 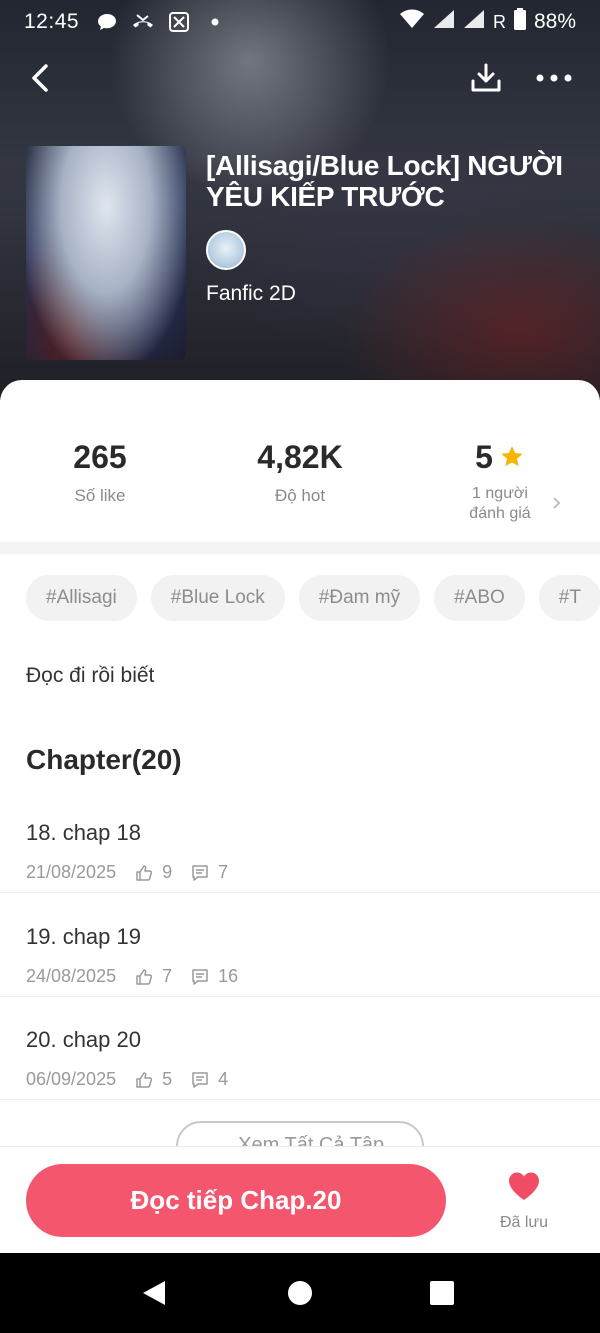 I want to click on chapter-like-count: 9, so click(x=167, y=872).